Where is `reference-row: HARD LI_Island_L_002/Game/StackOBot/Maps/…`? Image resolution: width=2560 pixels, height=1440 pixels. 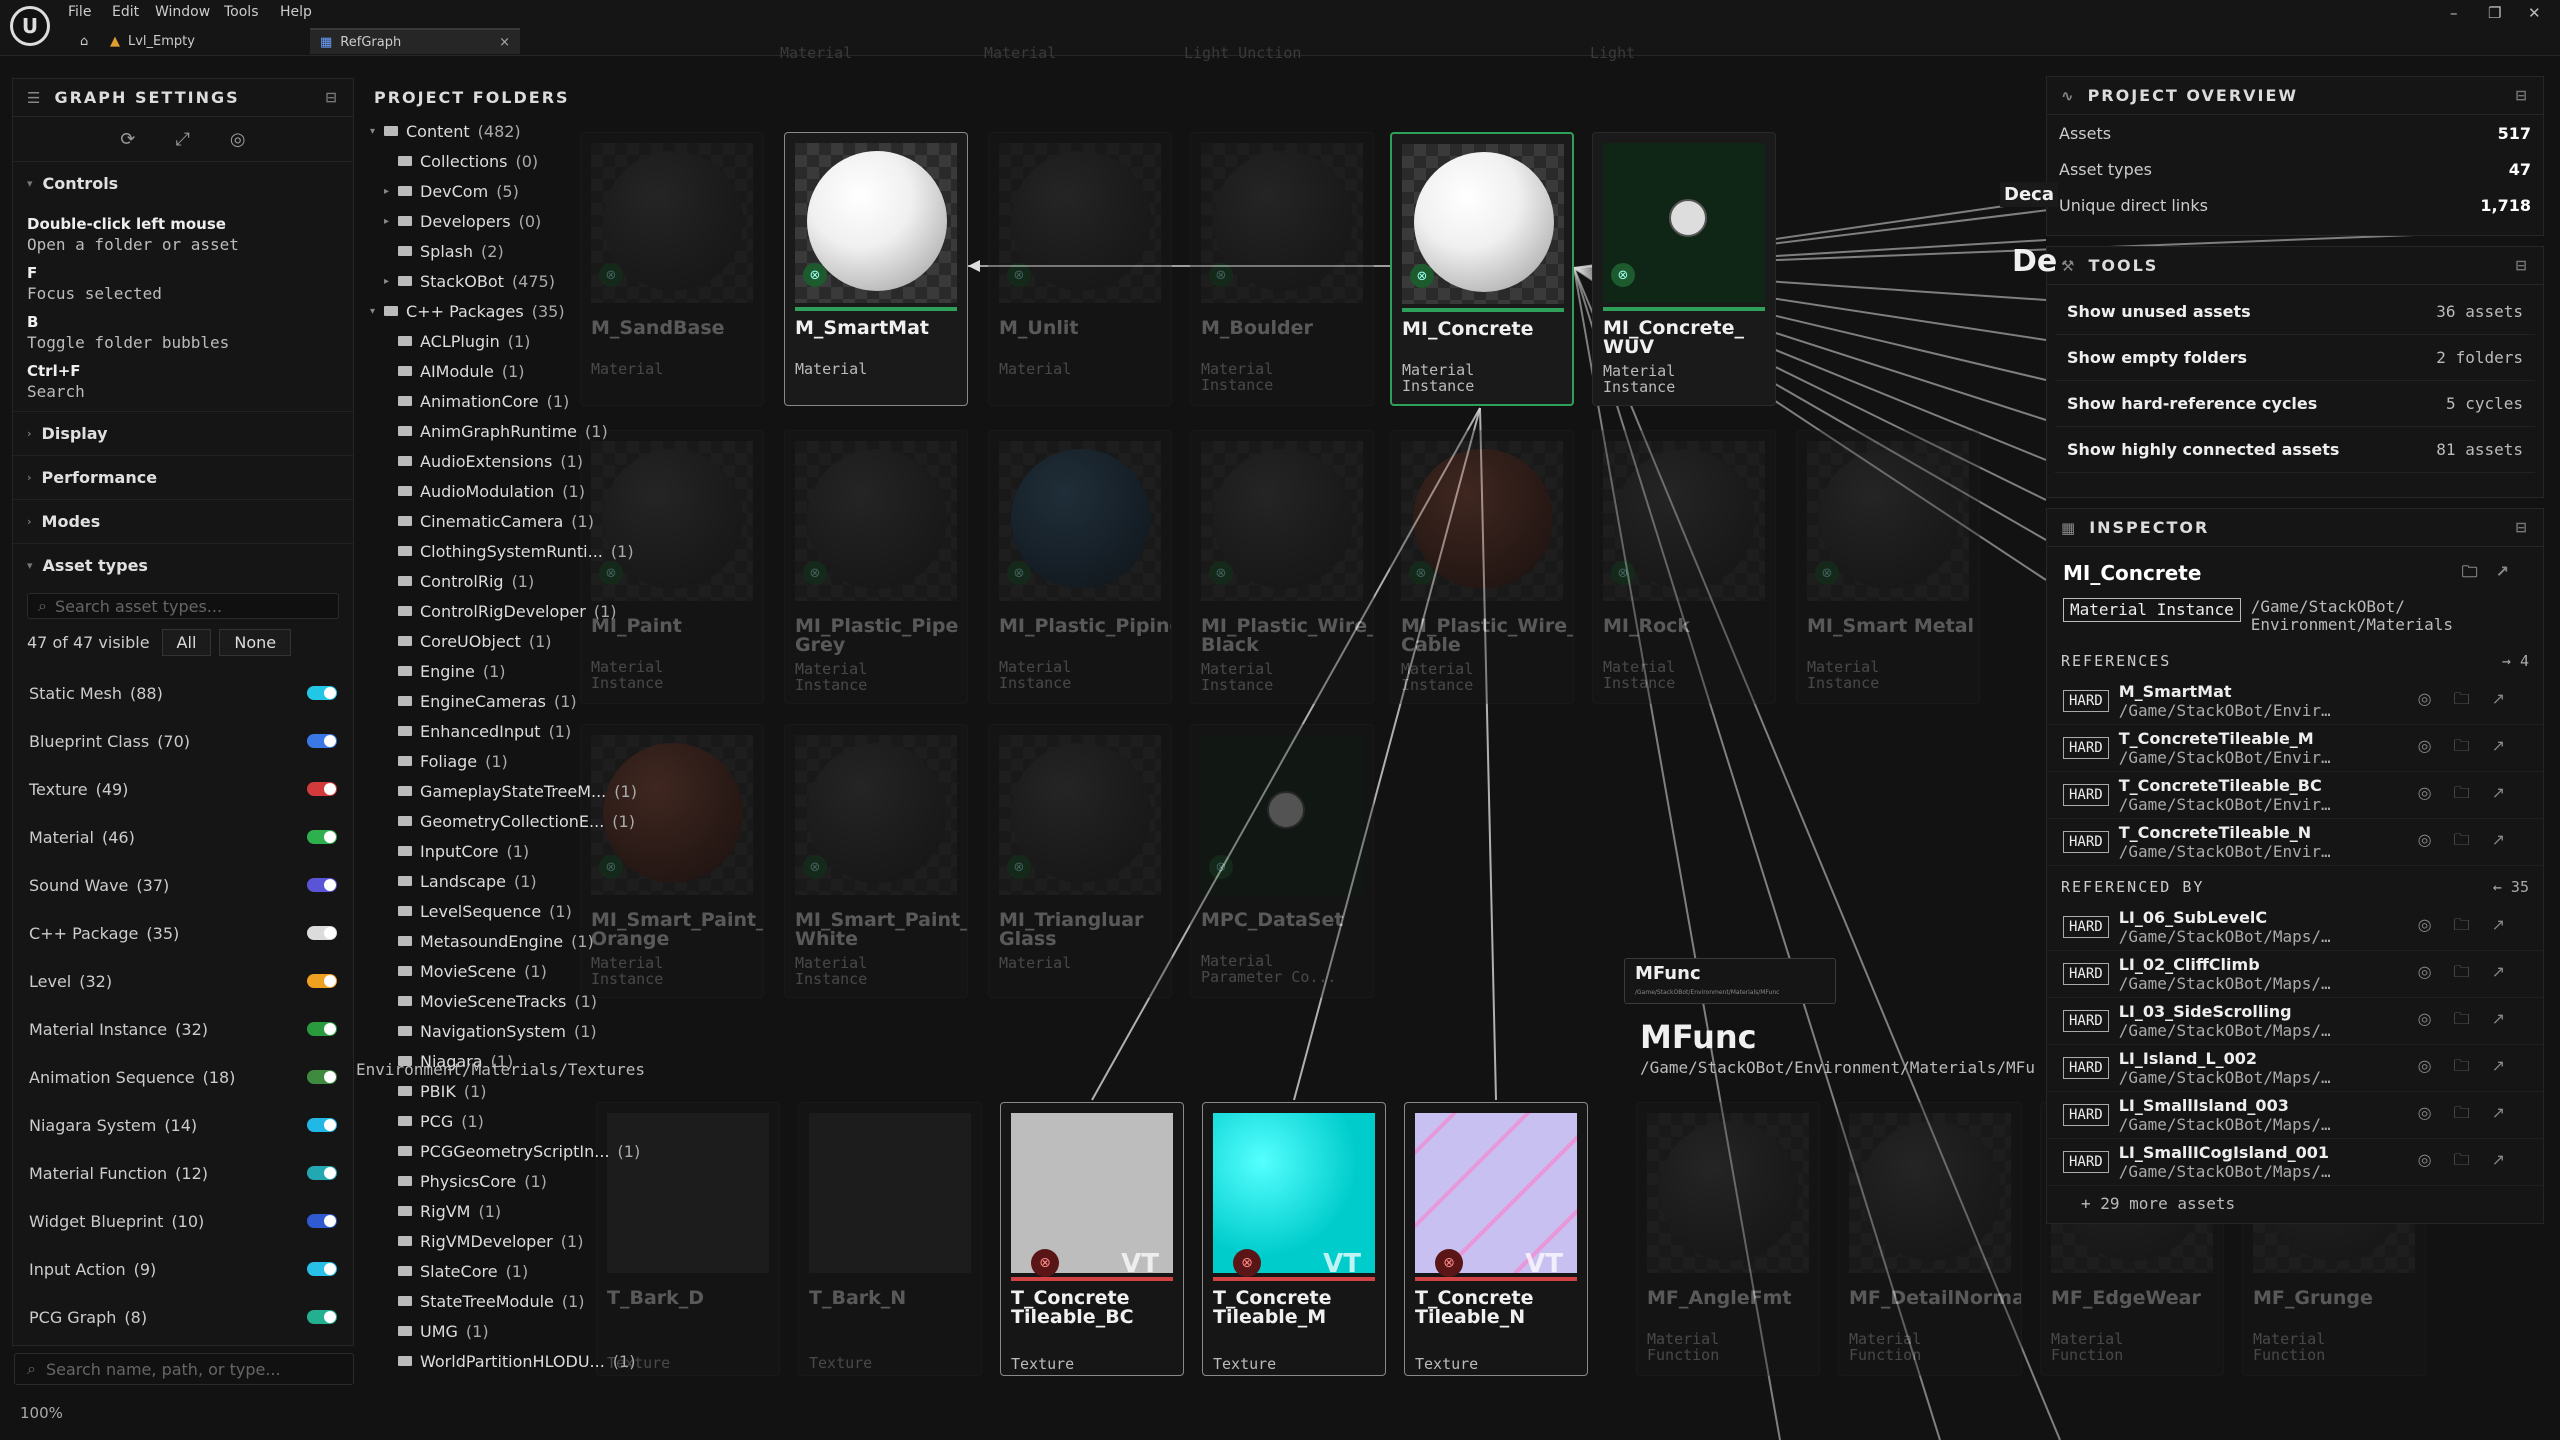 reference-row: HARD LI_Island_L_002/Game/StackOBot/Maps/… is located at coordinates (2295, 1068).